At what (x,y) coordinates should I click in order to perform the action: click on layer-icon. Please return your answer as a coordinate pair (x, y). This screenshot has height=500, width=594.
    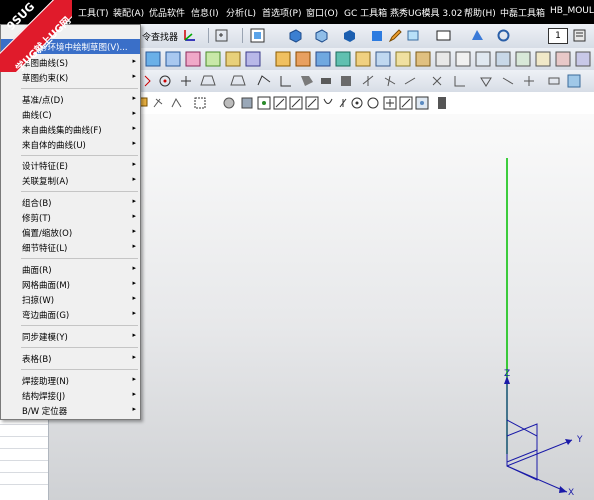
    Looking at the image, I should click on (477, 35).